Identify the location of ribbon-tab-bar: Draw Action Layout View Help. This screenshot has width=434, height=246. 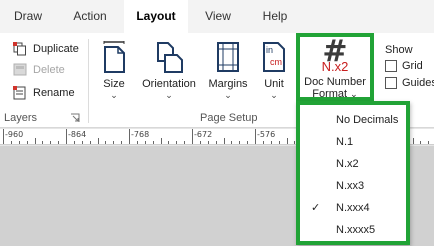
(217, 17).